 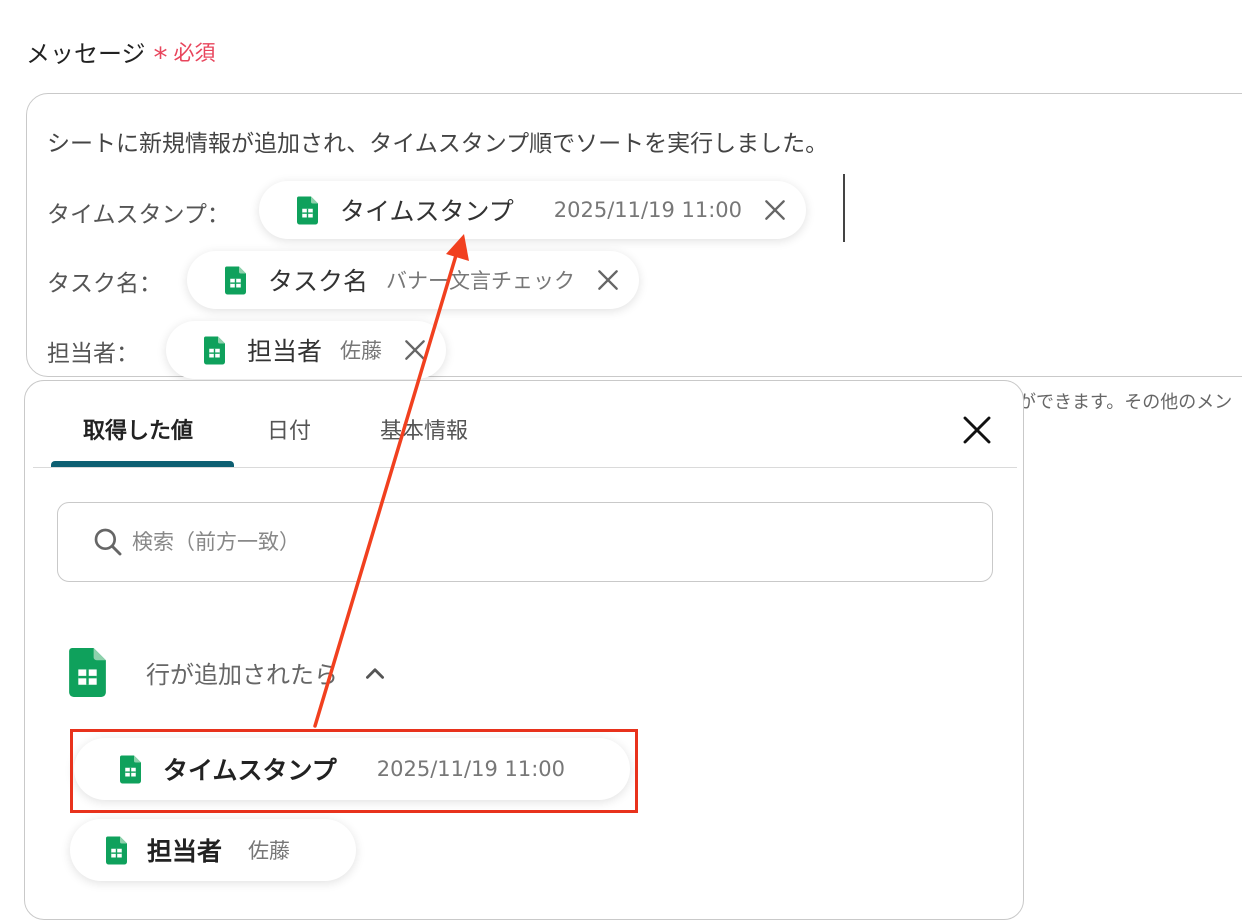 I want to click on tab-basic-info: 基本情報, so click(x=424, y=429).